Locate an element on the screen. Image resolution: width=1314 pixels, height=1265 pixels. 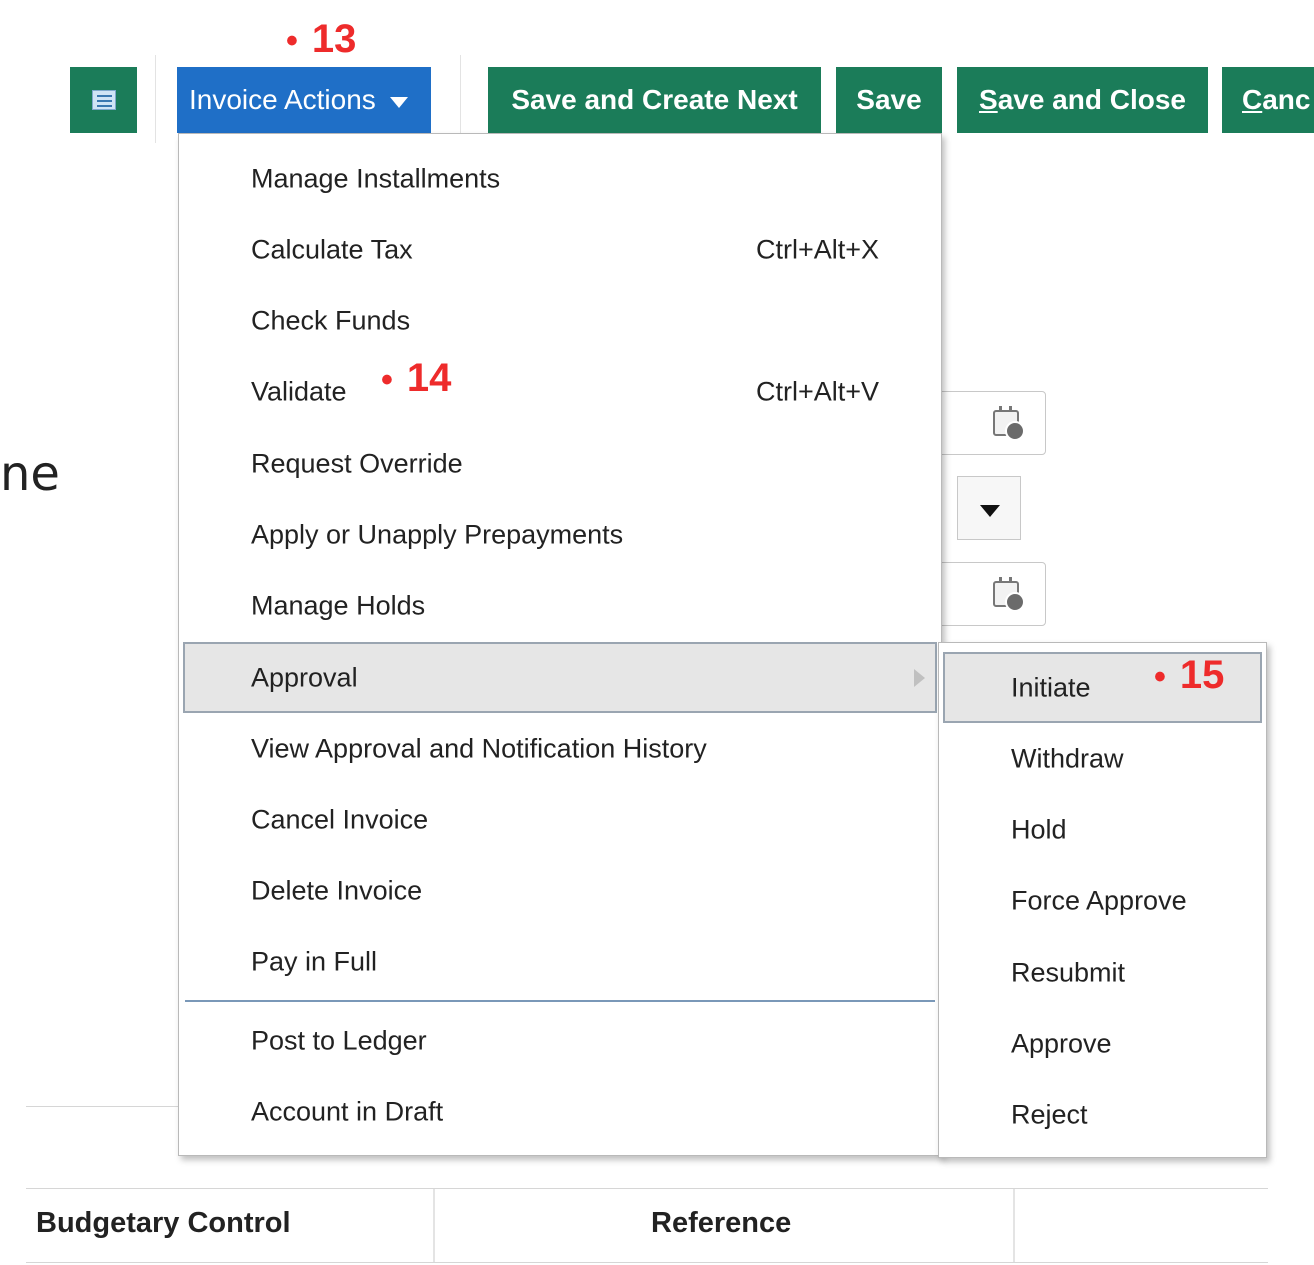
menu-item-manage-installments: Manage Installments is located at coordinates (560, 178).